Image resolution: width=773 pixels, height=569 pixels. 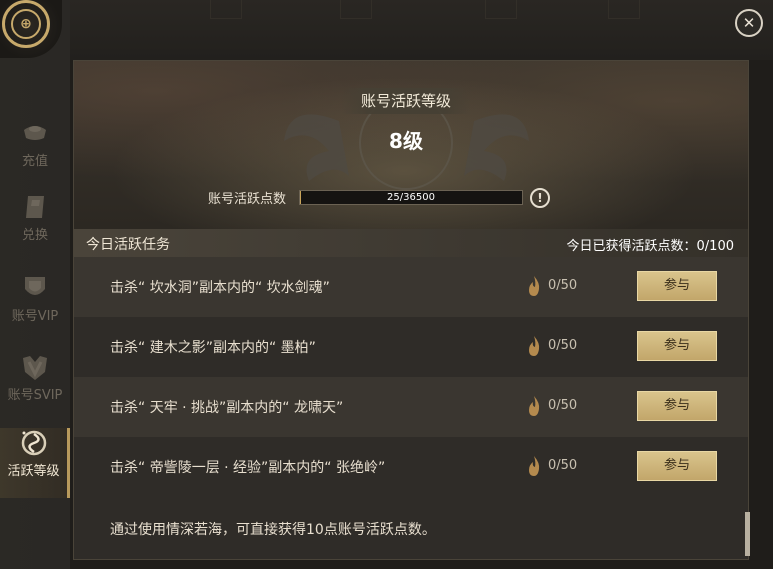 I want to click on points-label: 账号活跃点数, so click(x=247, y=199).